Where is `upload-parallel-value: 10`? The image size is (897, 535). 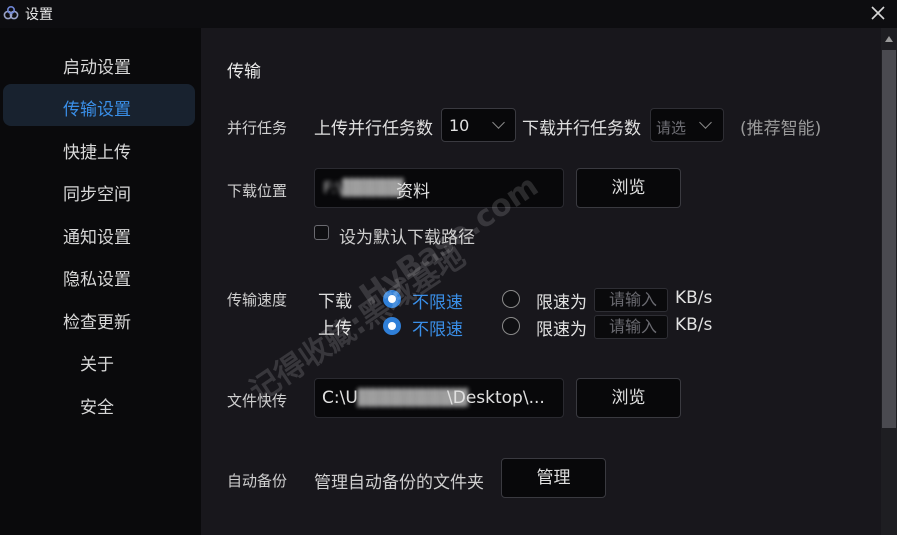
upload-parallel-value: 10 is located at coordinates (459, 125).